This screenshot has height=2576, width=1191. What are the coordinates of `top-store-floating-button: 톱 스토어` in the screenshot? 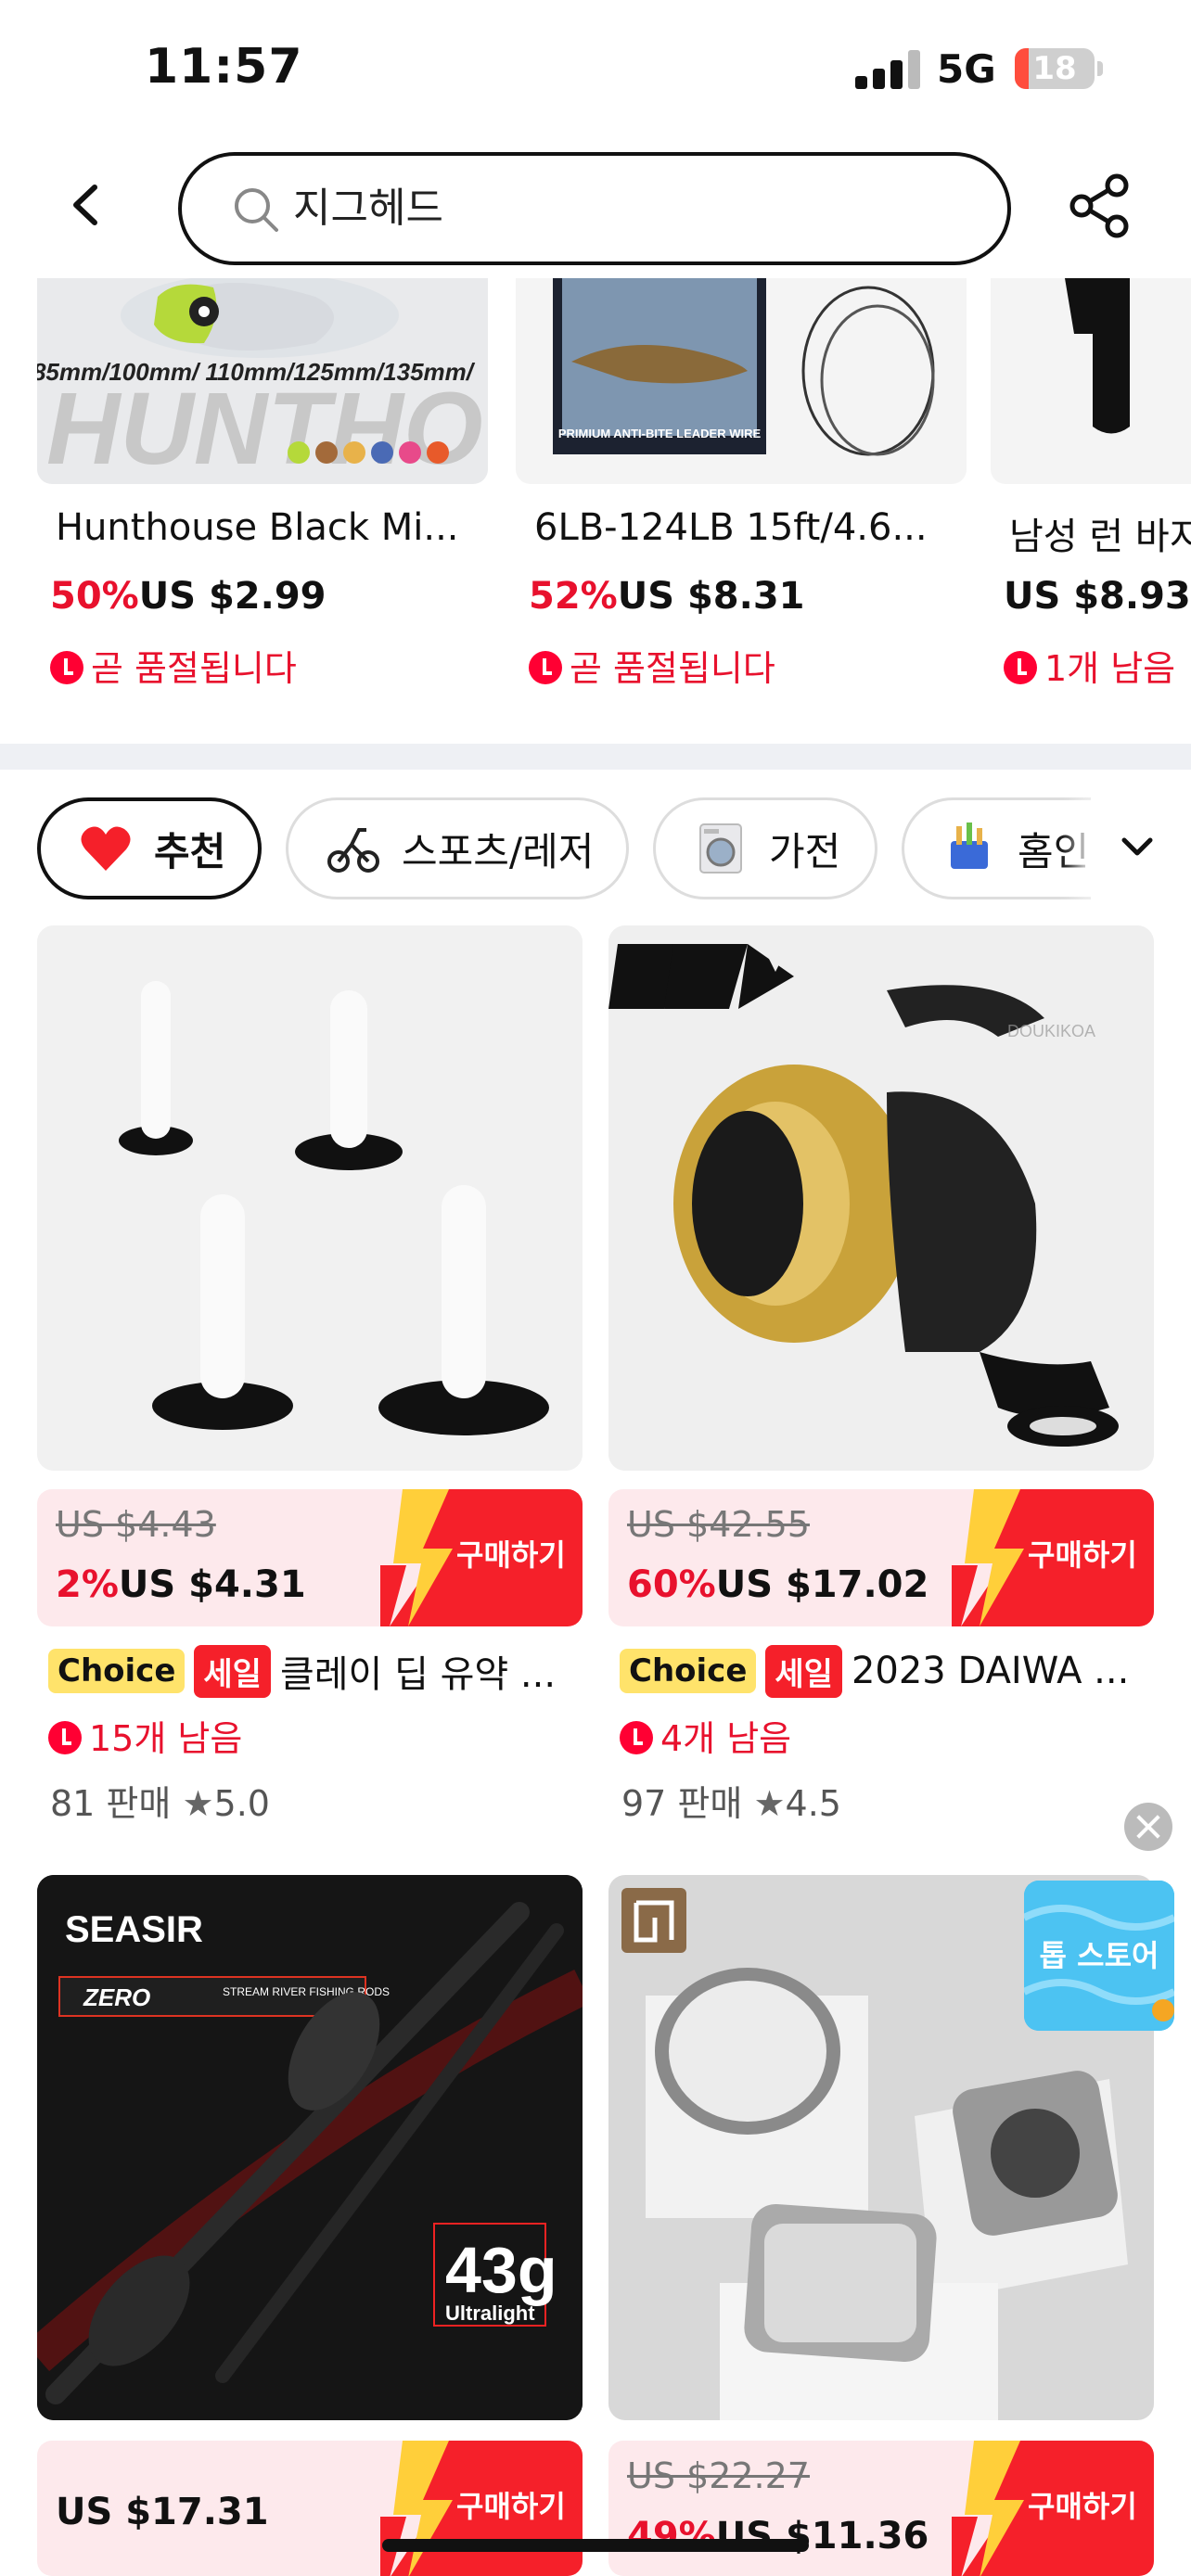 It's located at (1099, 1956).